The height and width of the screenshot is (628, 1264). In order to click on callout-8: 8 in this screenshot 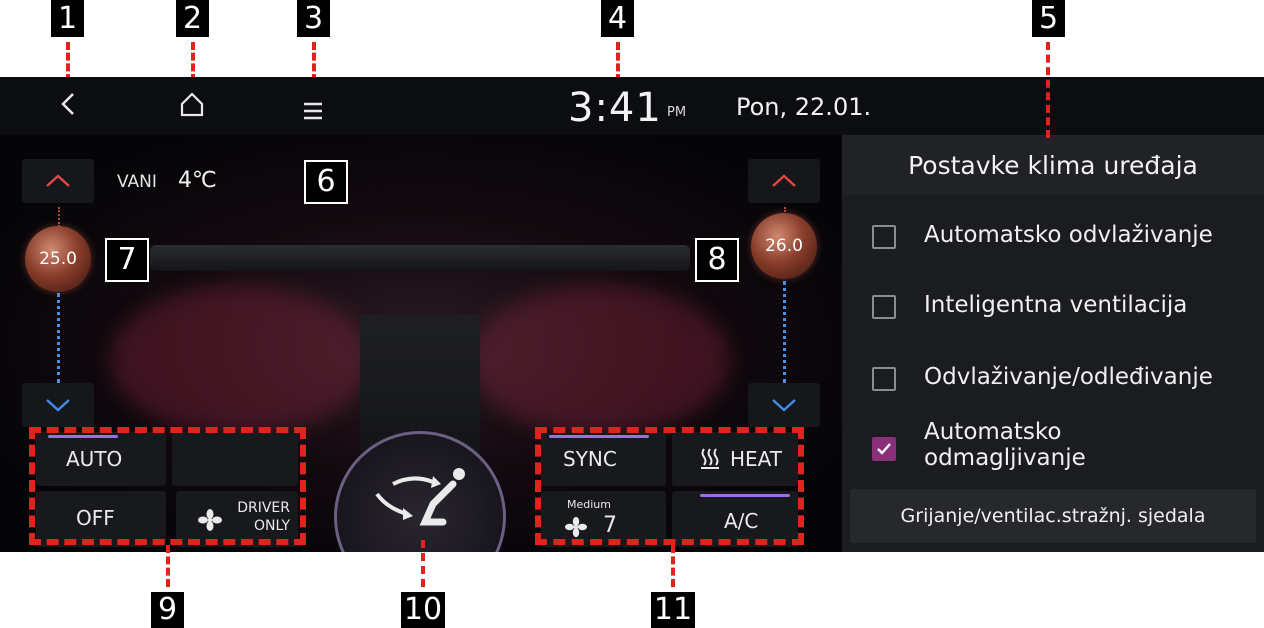, I will do `click(717, 260)`.